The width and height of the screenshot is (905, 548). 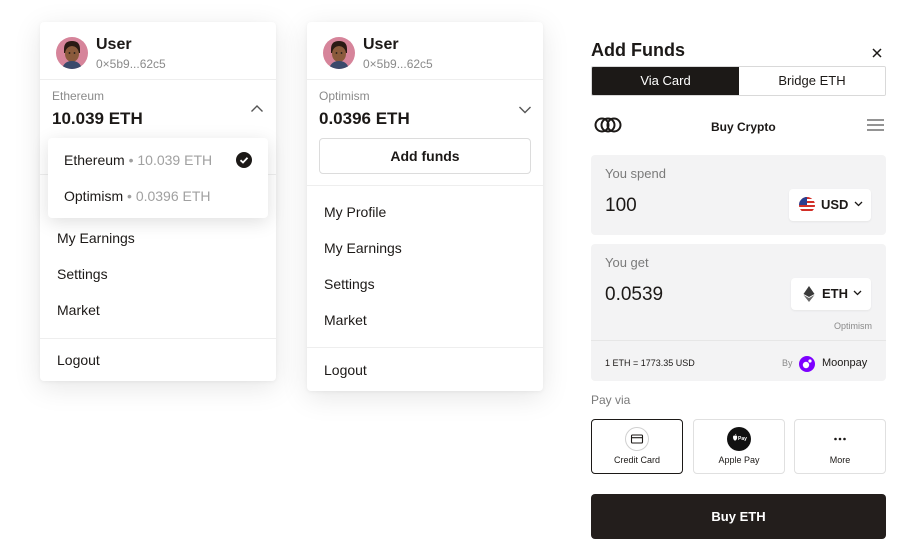 What do you see at coordinates (875, 125) in the screenshot?
I see `menu-icon` at bounding box center [875, 125].